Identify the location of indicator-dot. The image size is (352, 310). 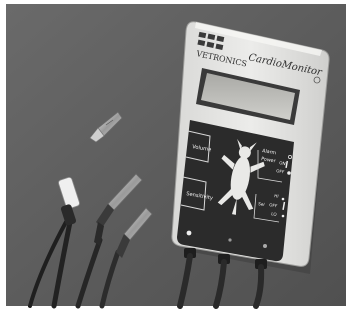
(189, 233).